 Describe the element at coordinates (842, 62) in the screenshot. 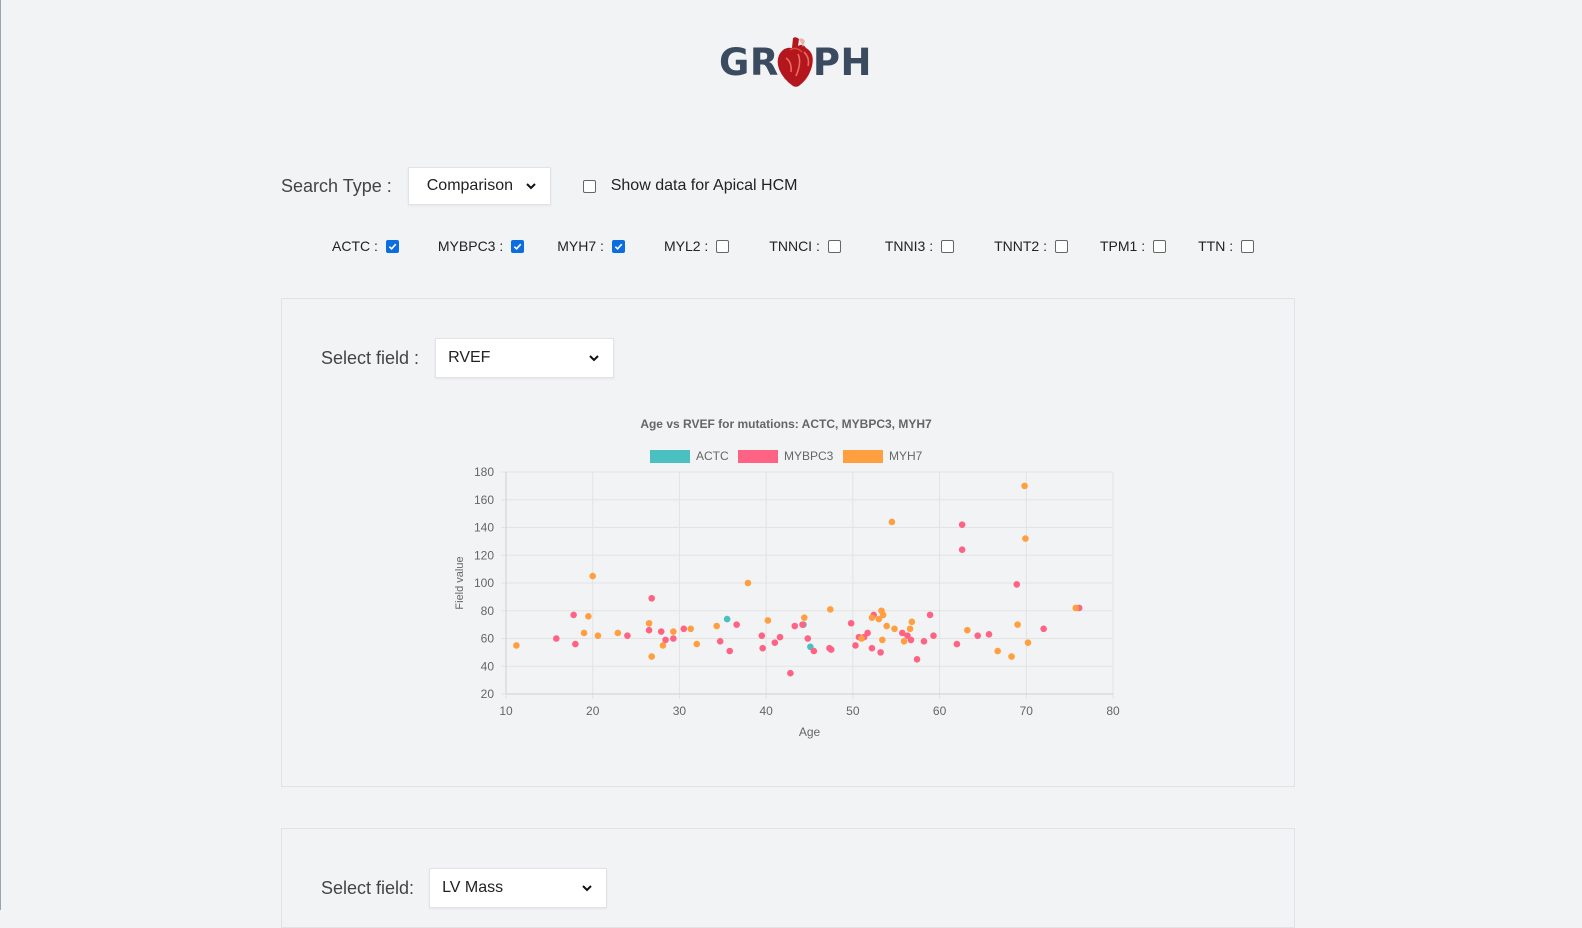

I see `logo-text-right: PH` at that location.